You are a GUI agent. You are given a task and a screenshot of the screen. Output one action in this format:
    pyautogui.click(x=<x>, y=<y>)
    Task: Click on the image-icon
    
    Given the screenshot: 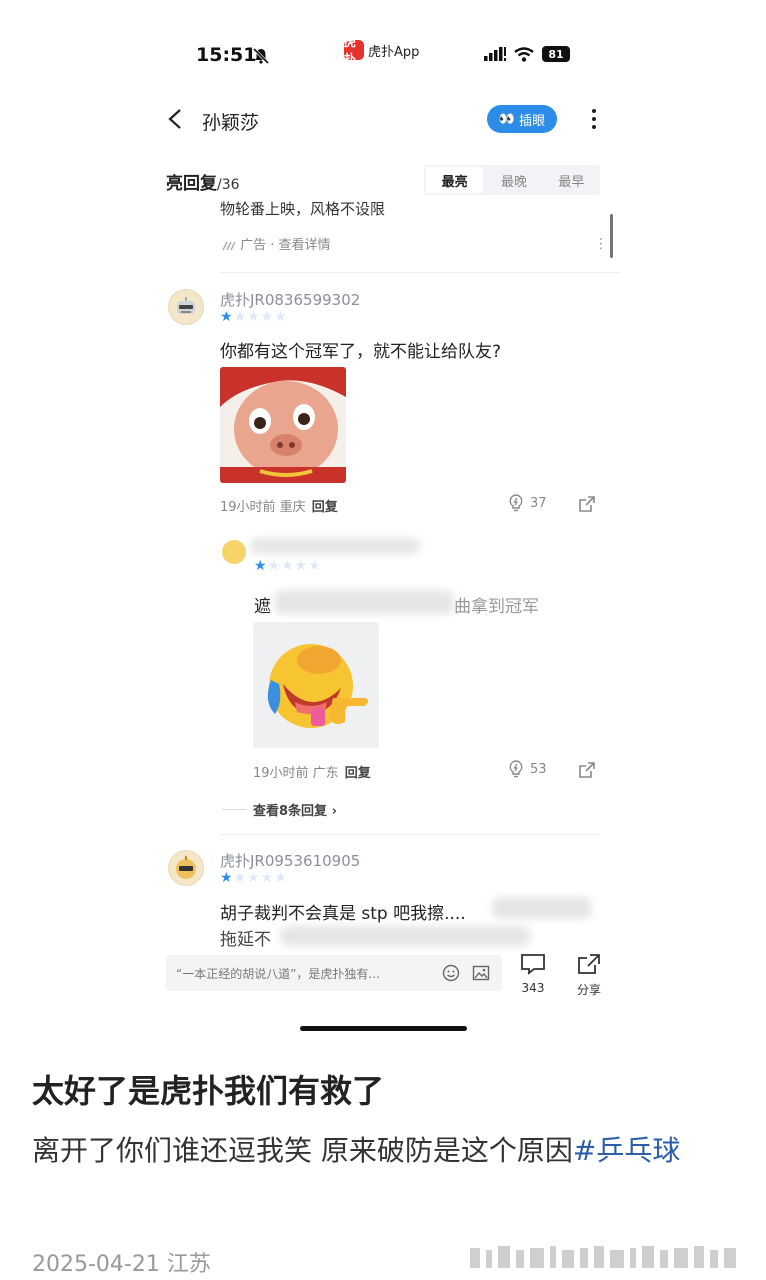 What is the action you would take?
    pyautogui.click(x=481, y=973)
    